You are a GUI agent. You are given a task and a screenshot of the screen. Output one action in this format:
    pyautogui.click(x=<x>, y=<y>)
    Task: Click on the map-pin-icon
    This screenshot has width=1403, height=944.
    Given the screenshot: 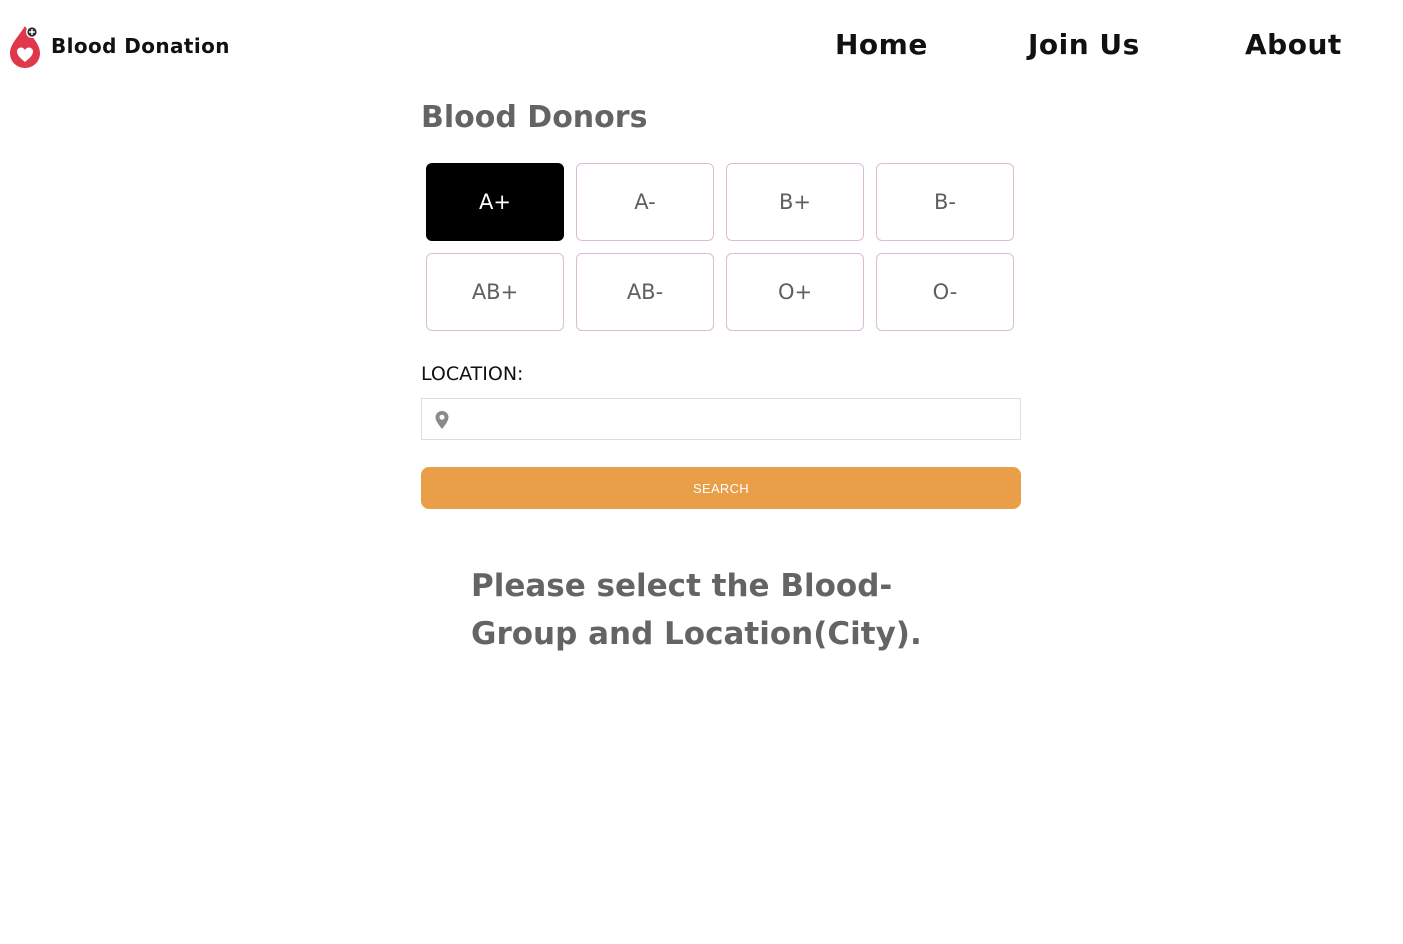 What is the action you would take?
    pyautogui.click(x=442, y=420)
    